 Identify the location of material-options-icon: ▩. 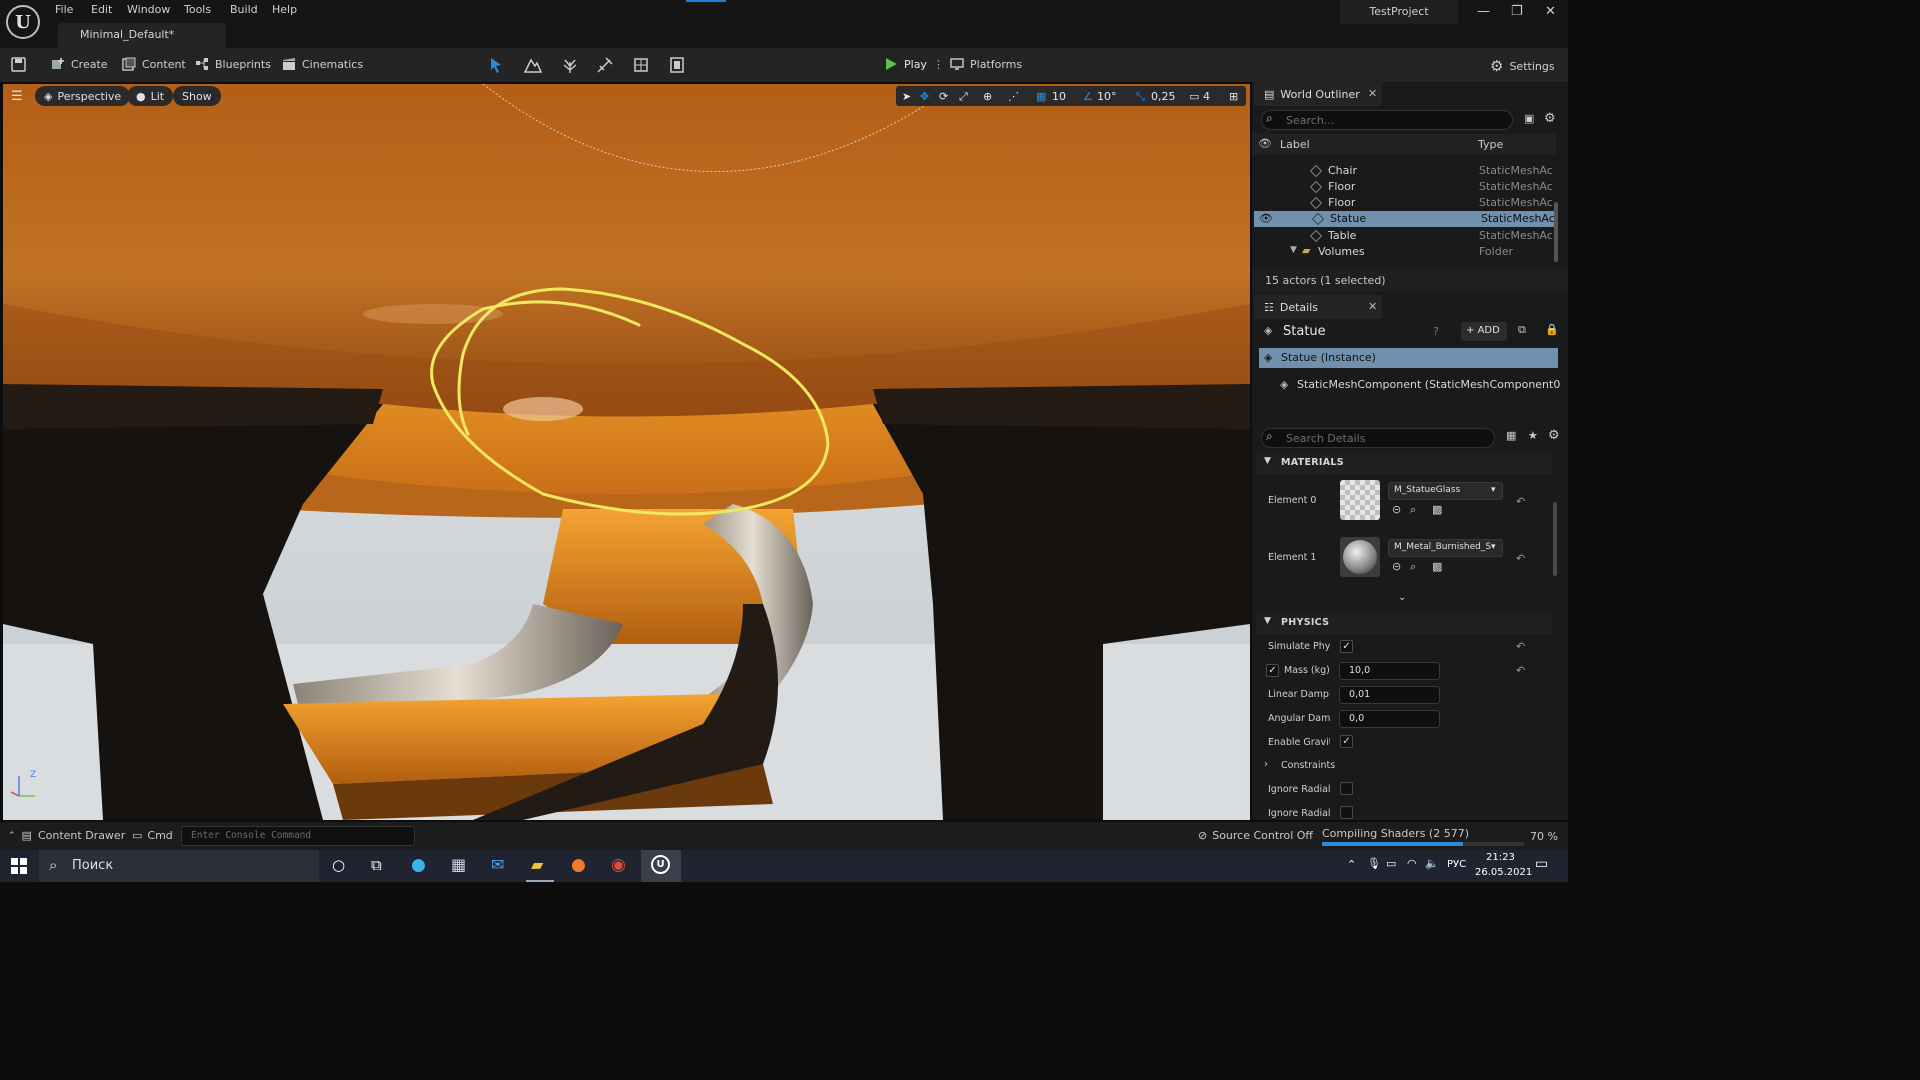
(1437, 509).